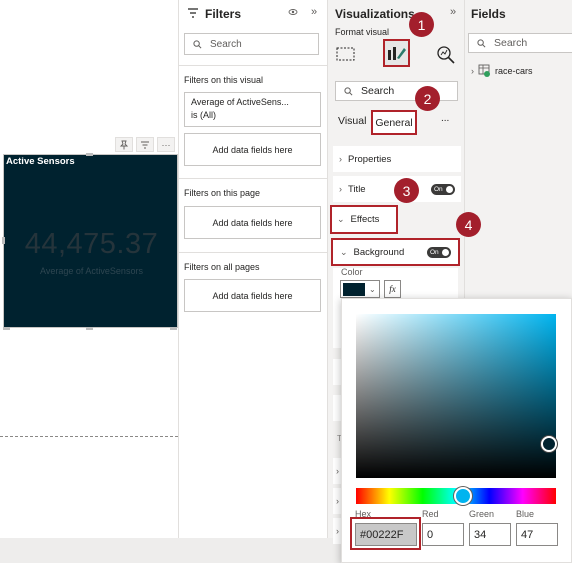 The height and width of the screenshot is (563, 572). Describe the element at coordinates (173, 328) in the screenshot. I see `resize-handle-bottom-right` at that location.